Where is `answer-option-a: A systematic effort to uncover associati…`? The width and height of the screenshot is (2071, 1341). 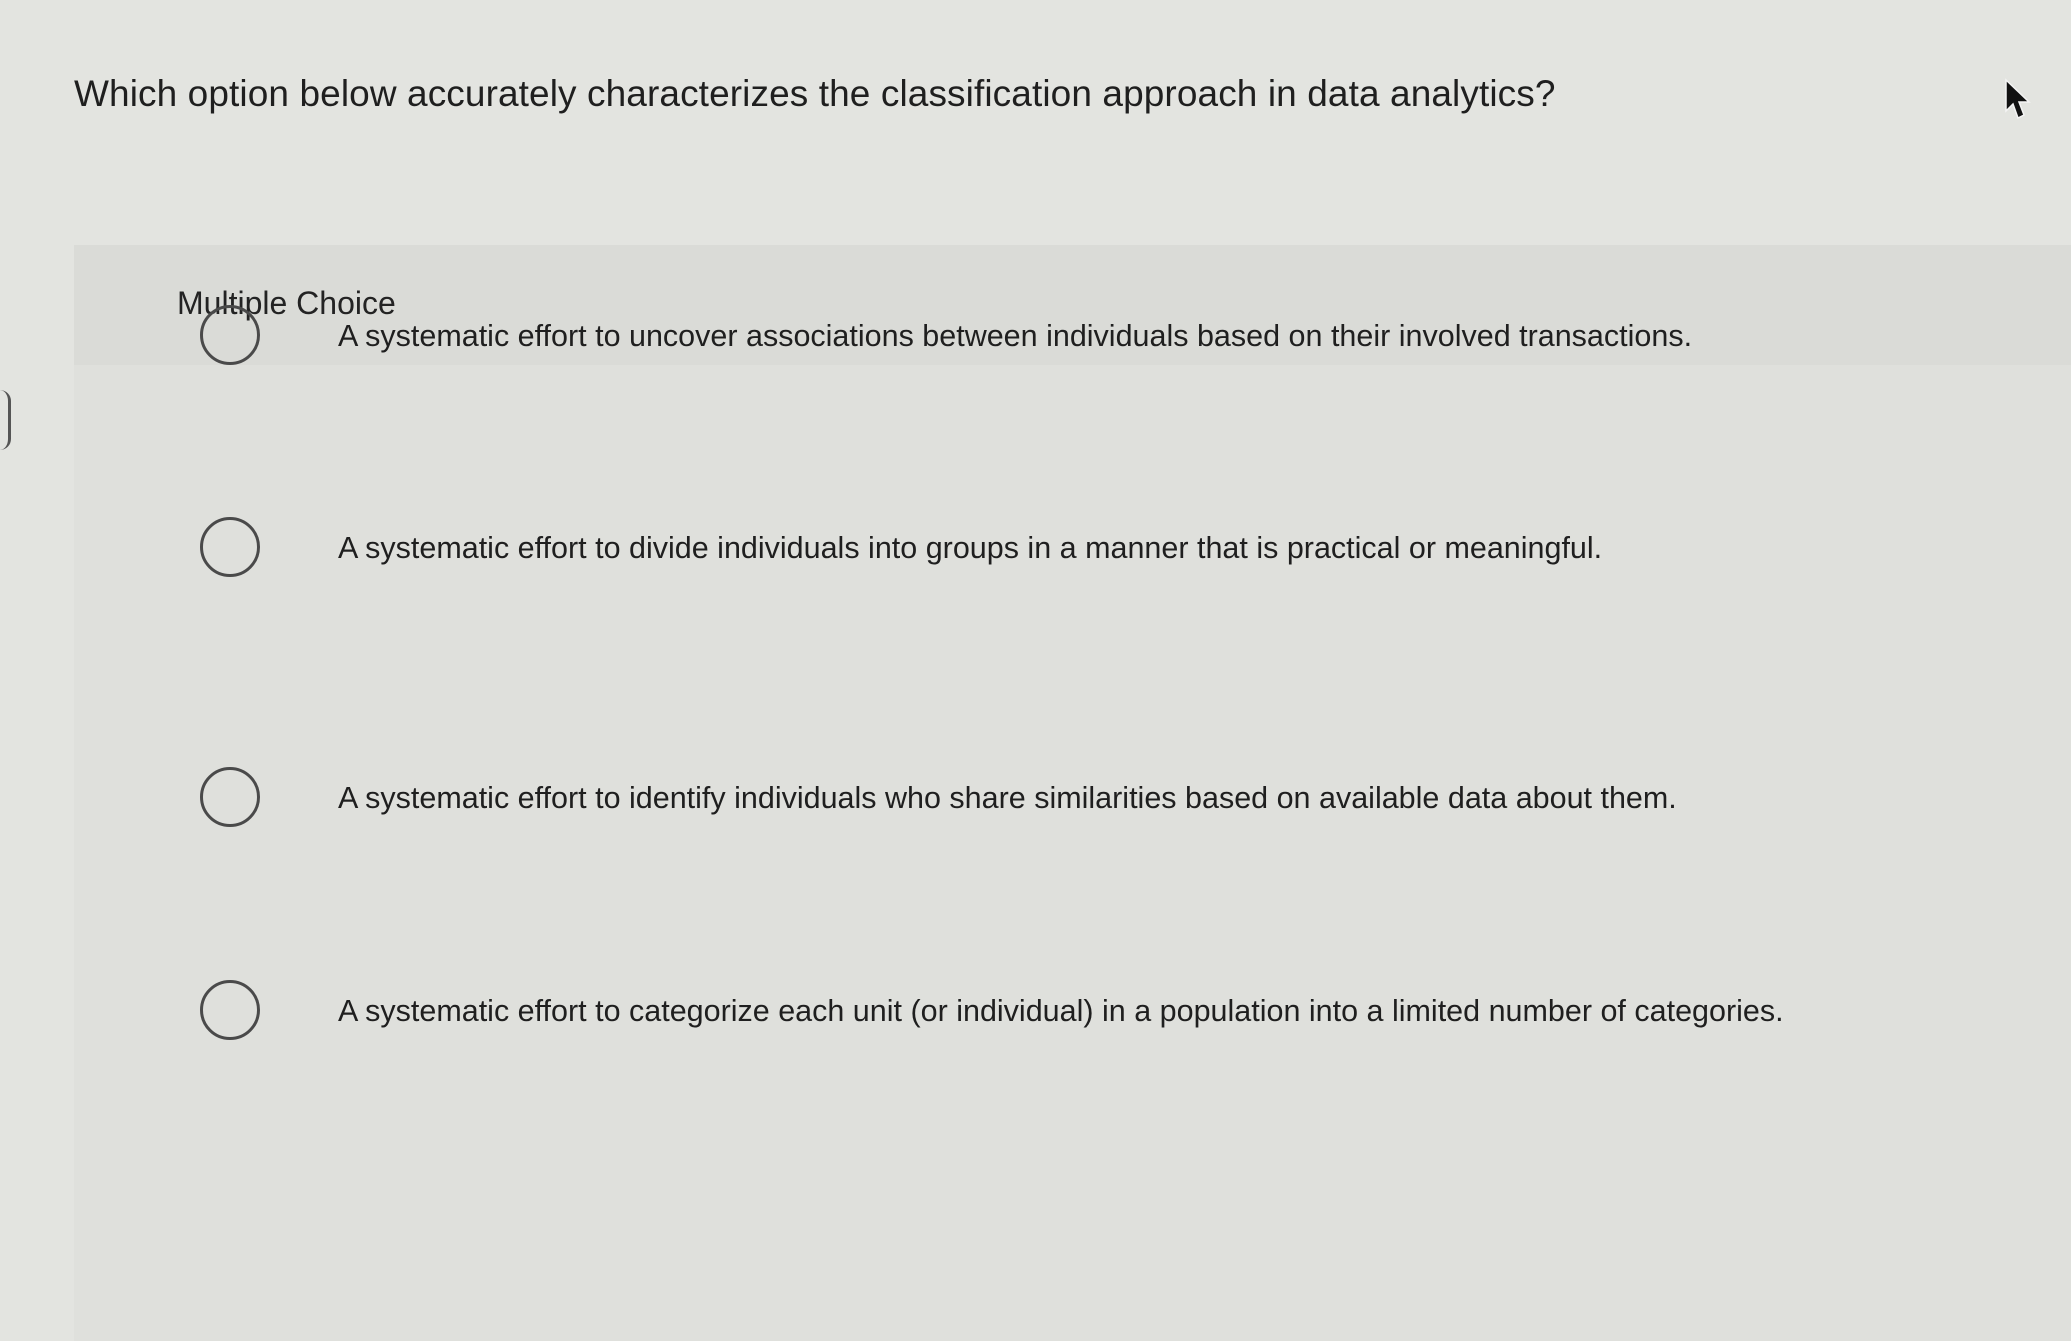
answer-option-a: A systematic effort to uncover associati… is located at coordinates (1035, 338).